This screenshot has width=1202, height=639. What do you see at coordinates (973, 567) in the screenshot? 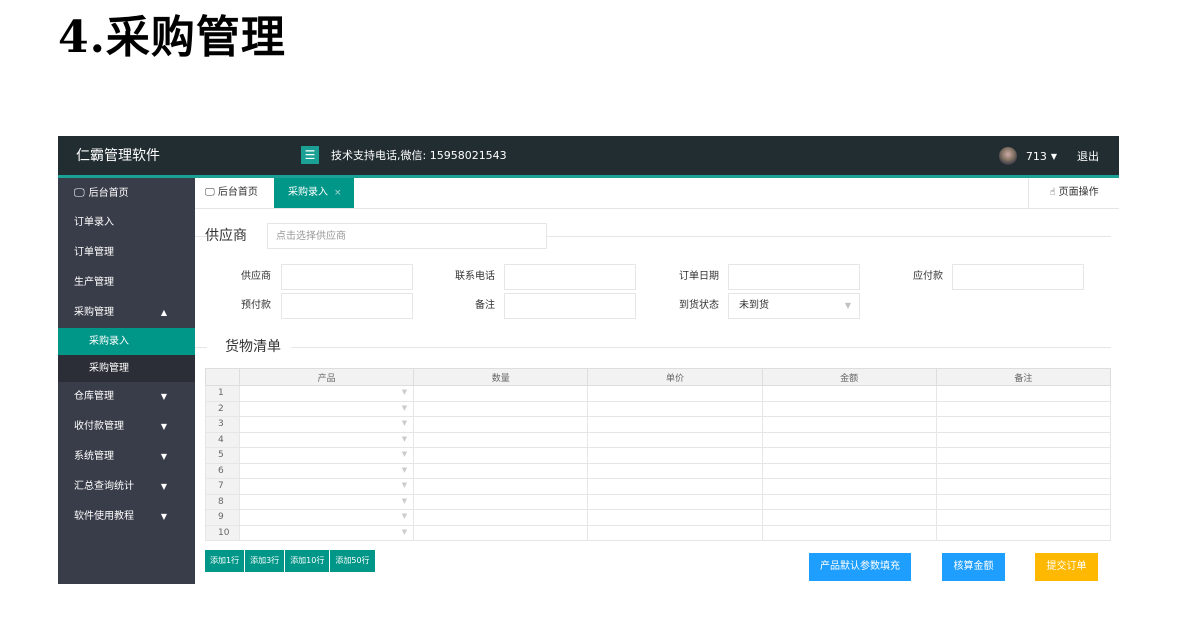
I see `calculate-amount-button: 核算金额` at bounding box center [973, 567].